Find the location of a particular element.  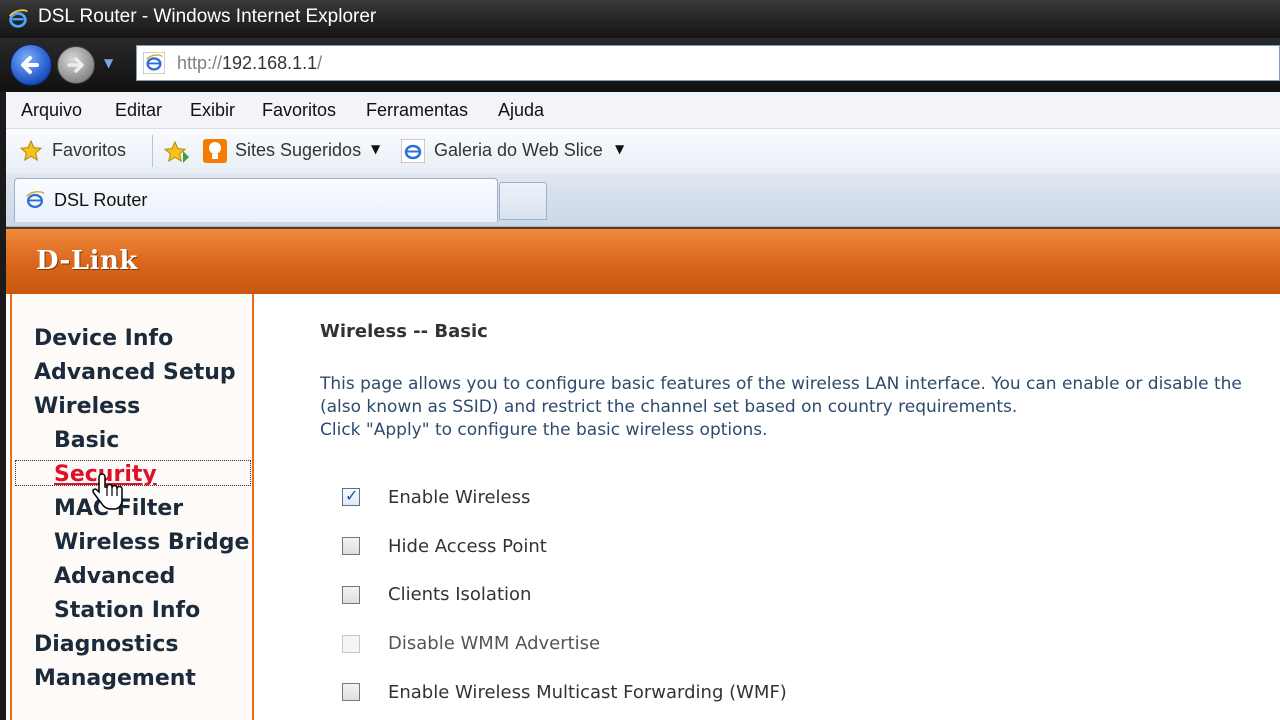

forward-button is located at coordinates (76, 65).